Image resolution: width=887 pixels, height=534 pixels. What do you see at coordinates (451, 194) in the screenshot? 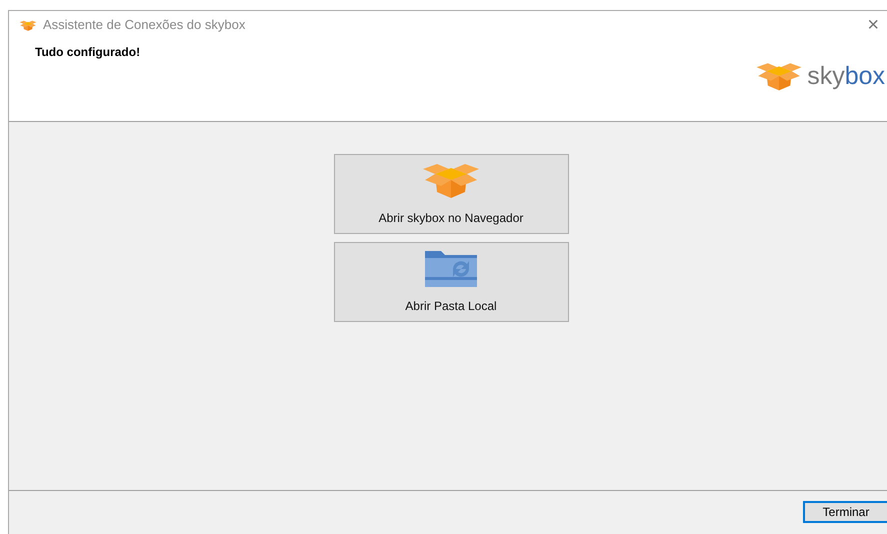
I see `action-button: Abrir skybox no Navegador` at bounding box center [451, 194].